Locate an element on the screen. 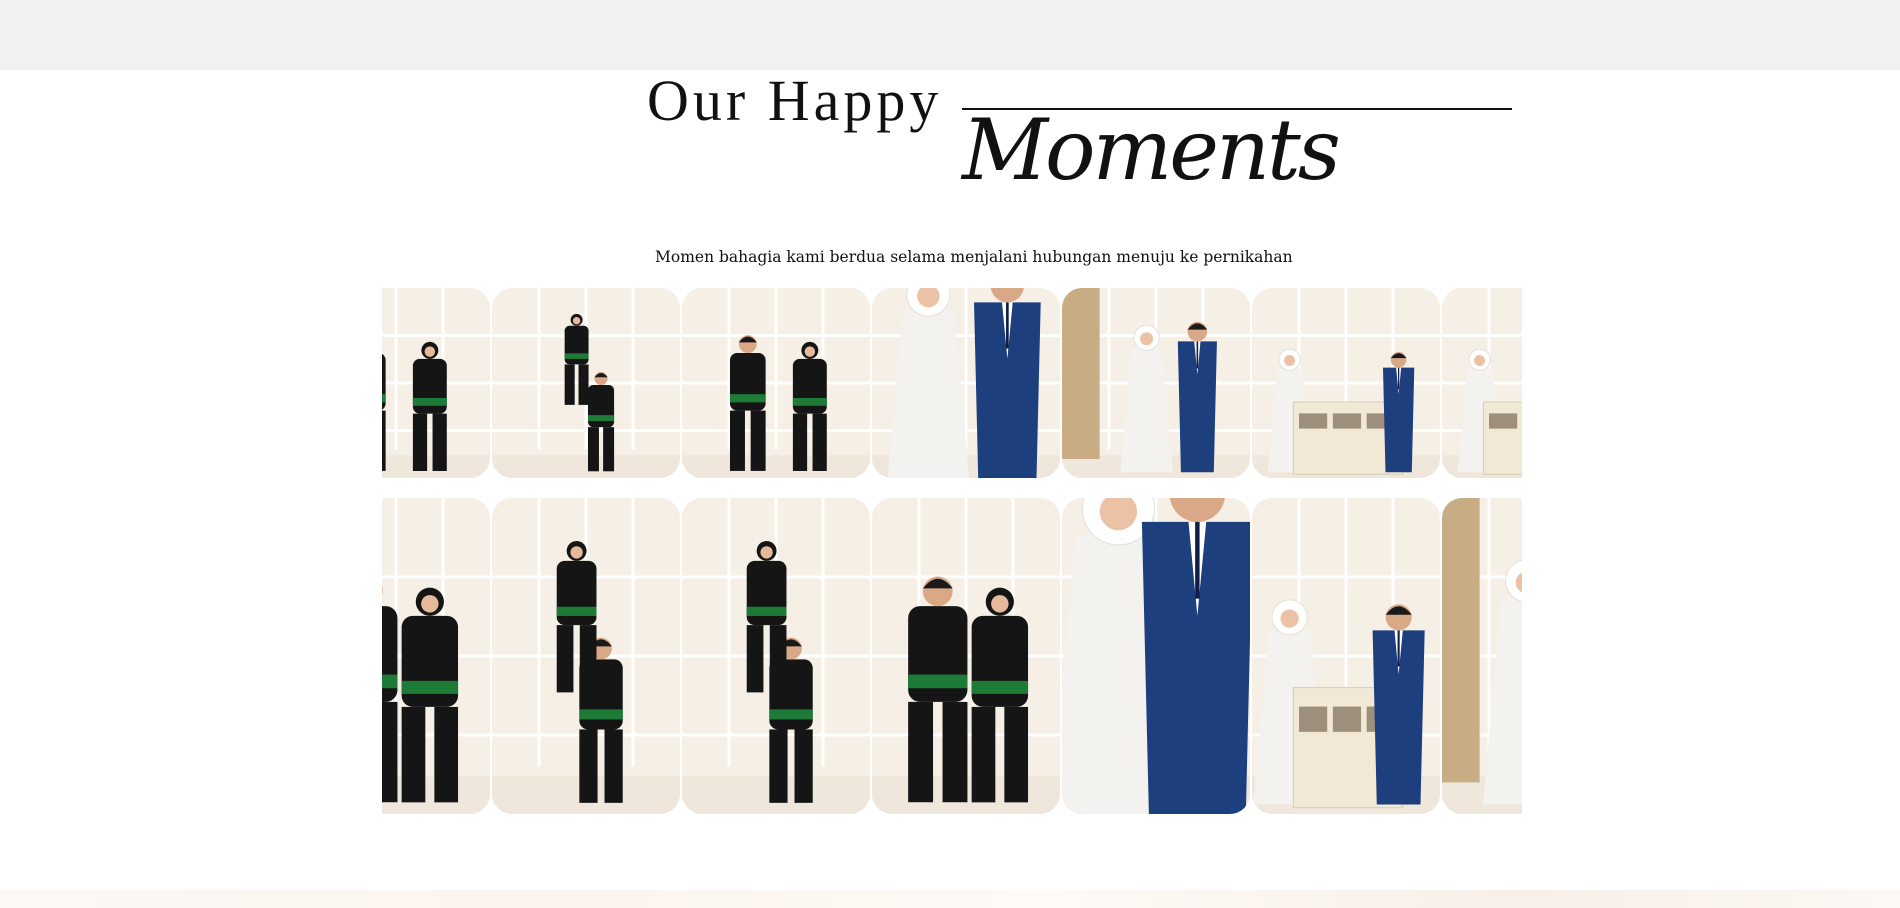  section-title-moments: Moments is located at coordinates (1151, 150).